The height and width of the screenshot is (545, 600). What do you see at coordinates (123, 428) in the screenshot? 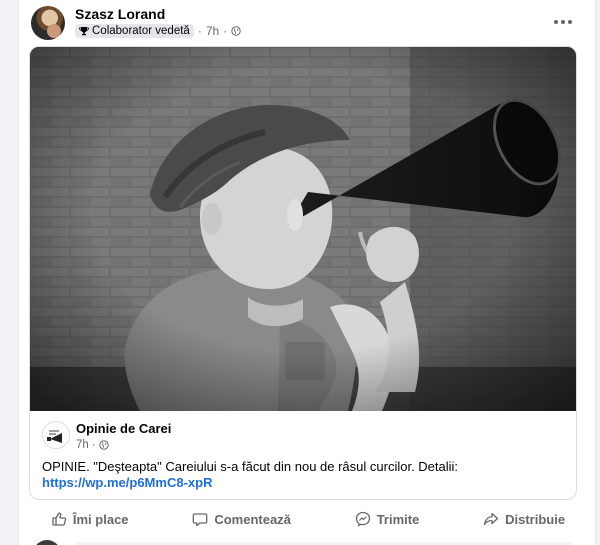
I see `page-name: Opinie de Carei` at bounding box center [123, 428].